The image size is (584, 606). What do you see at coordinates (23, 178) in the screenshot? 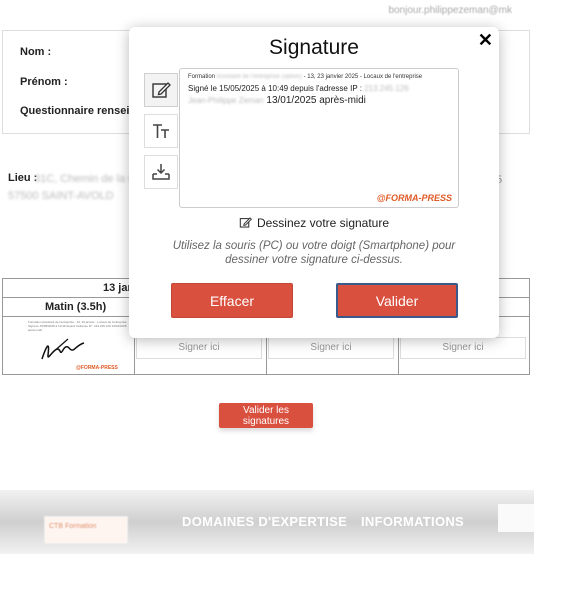
I see `lieu-label: Lieu :` at bounding box center [23, 178].